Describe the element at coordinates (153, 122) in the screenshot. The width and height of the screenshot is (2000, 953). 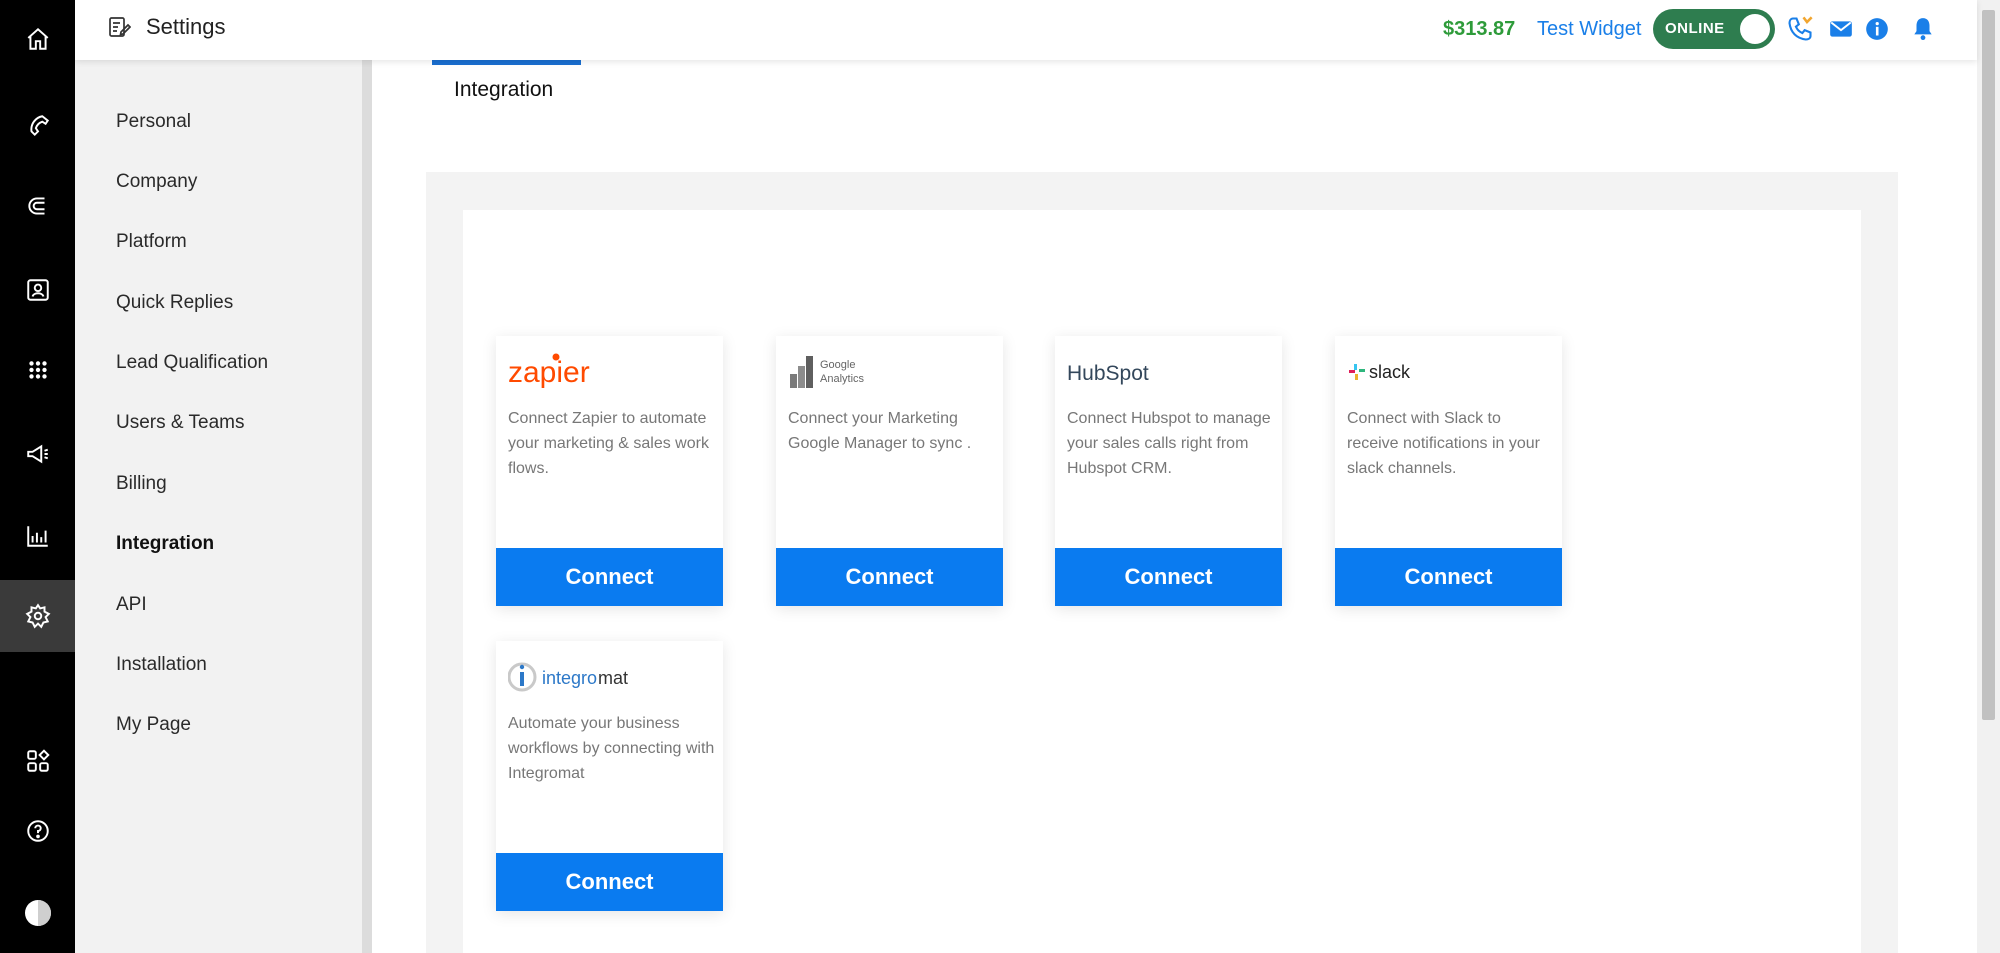
I see `sidebar-item-personal: Personal` at that location.